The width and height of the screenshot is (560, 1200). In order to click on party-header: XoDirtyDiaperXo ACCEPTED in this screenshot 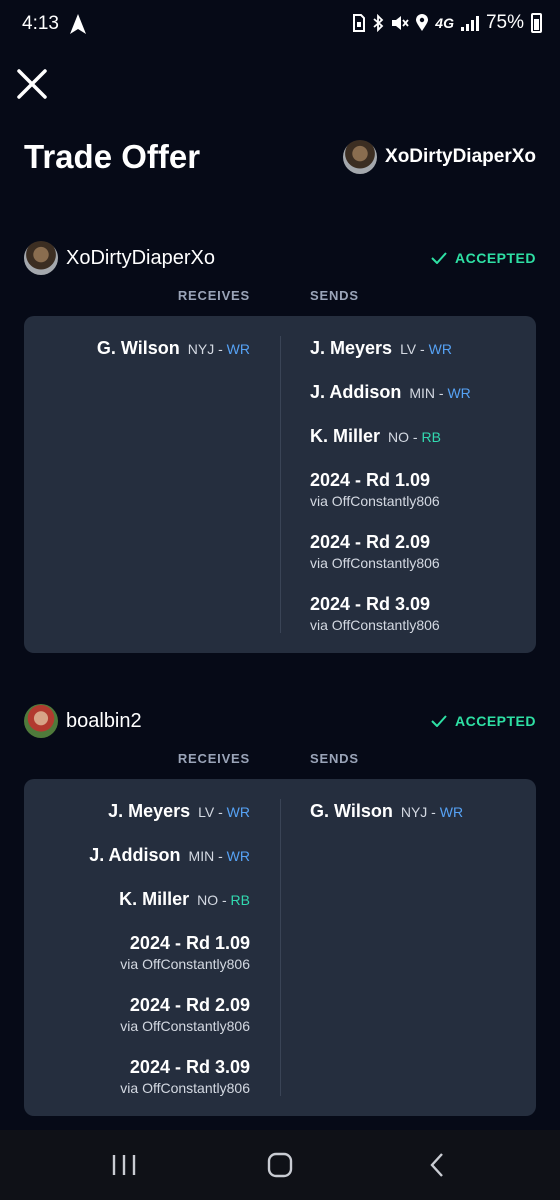, I will do `click(280, 258)`.